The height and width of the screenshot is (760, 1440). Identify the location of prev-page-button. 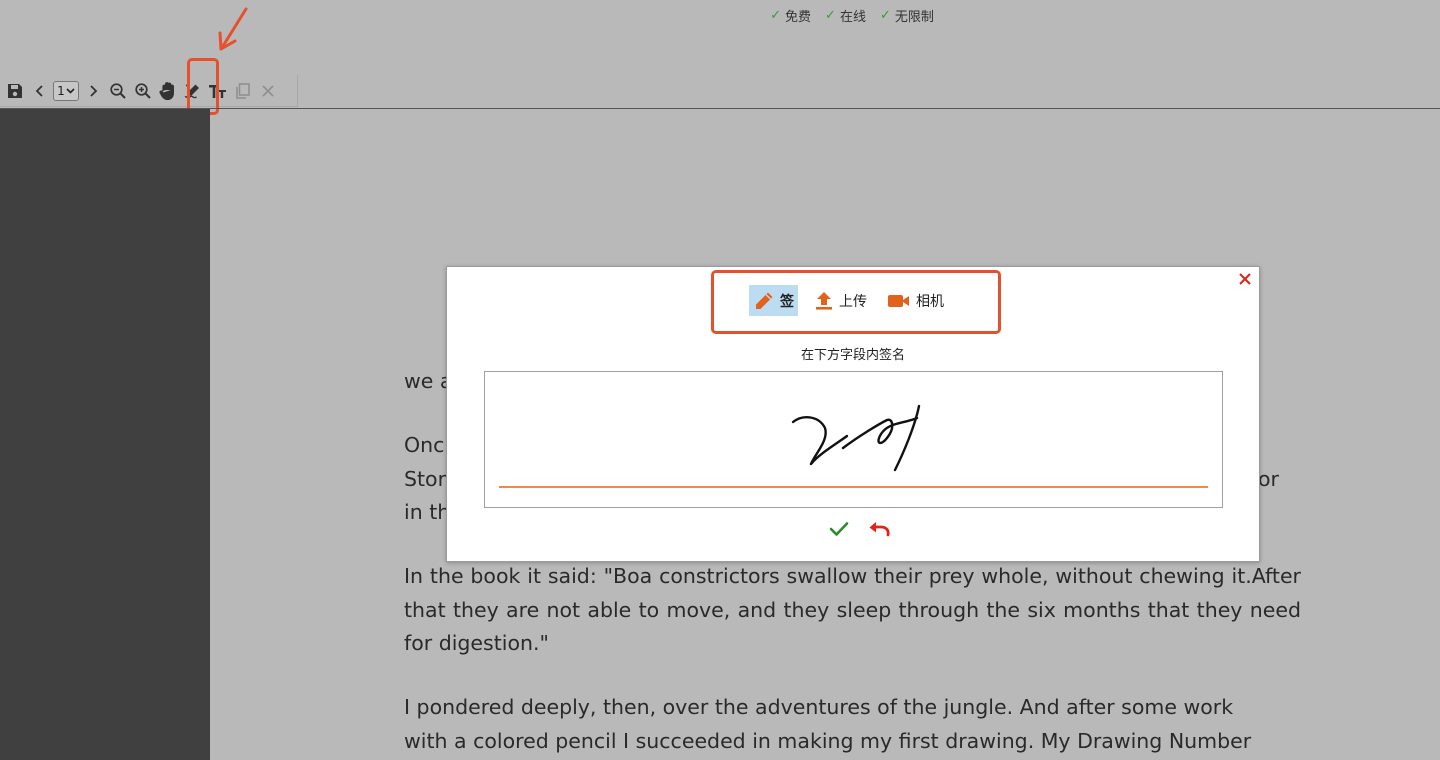
(39, 91).